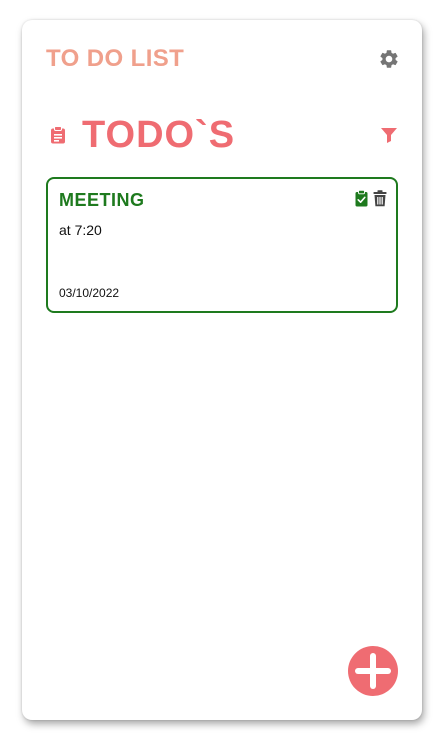 The width and height of the screenshot is (443, 740). Describe the element at coordinates (222, 245) in the screenshot. I see `todo-card: MEETING at 7:20 03/10/2022` at that location.